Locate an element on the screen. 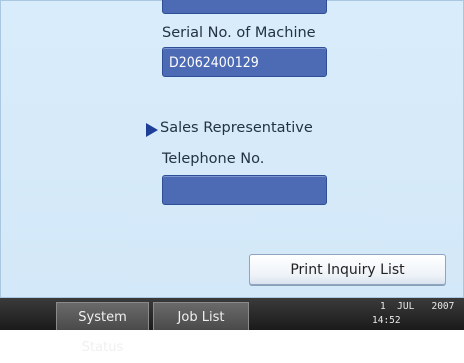  date-display: 1 JUL 2007 is located at coordinates (417, 306).